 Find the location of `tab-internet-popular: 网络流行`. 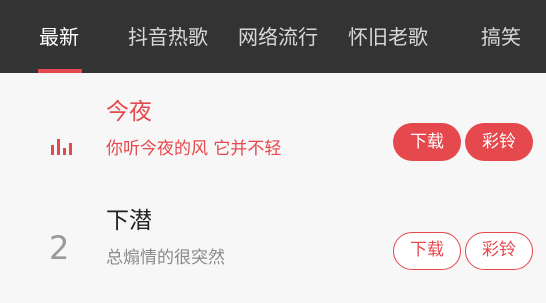

tab-internet-popular: 网络流行 is located at coordinates (278, 37).